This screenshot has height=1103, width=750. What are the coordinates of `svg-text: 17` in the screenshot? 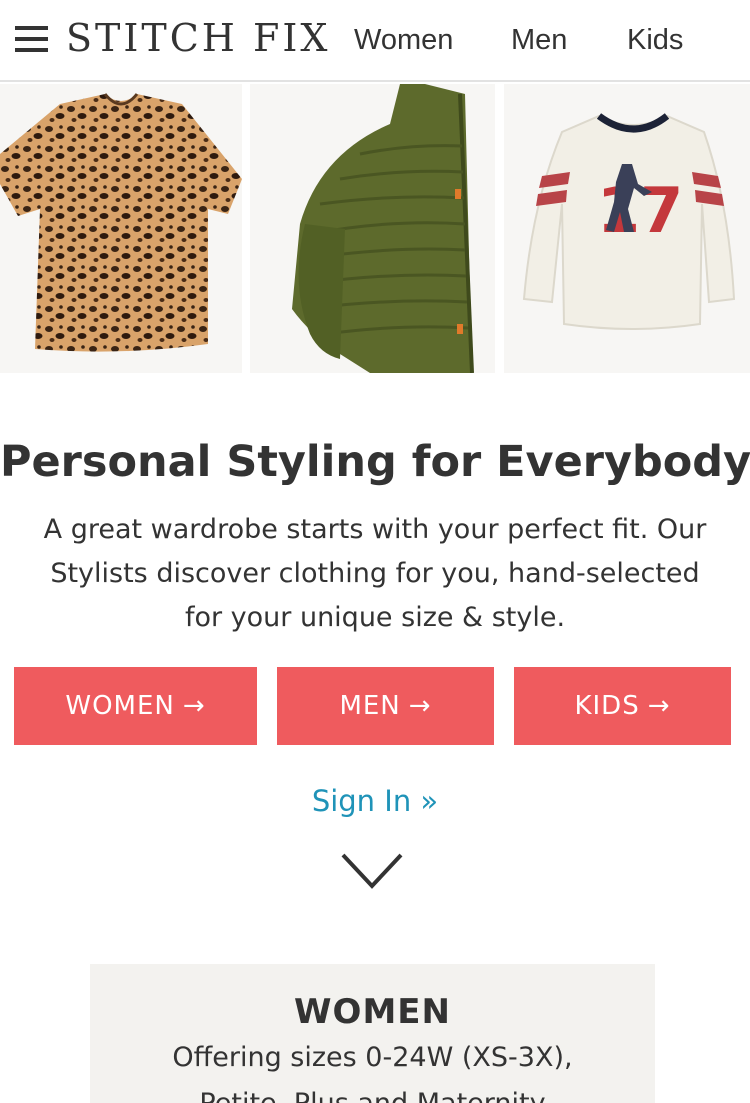 It's located at (640, 210).